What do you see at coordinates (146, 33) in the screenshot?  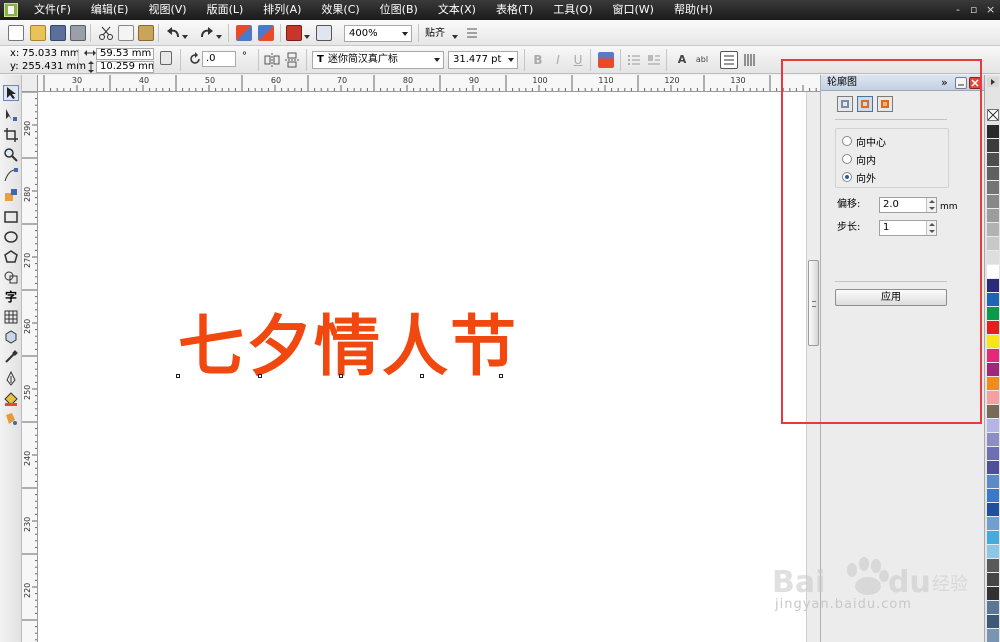 I see `paste-icon` at bounding box center [146, 33].